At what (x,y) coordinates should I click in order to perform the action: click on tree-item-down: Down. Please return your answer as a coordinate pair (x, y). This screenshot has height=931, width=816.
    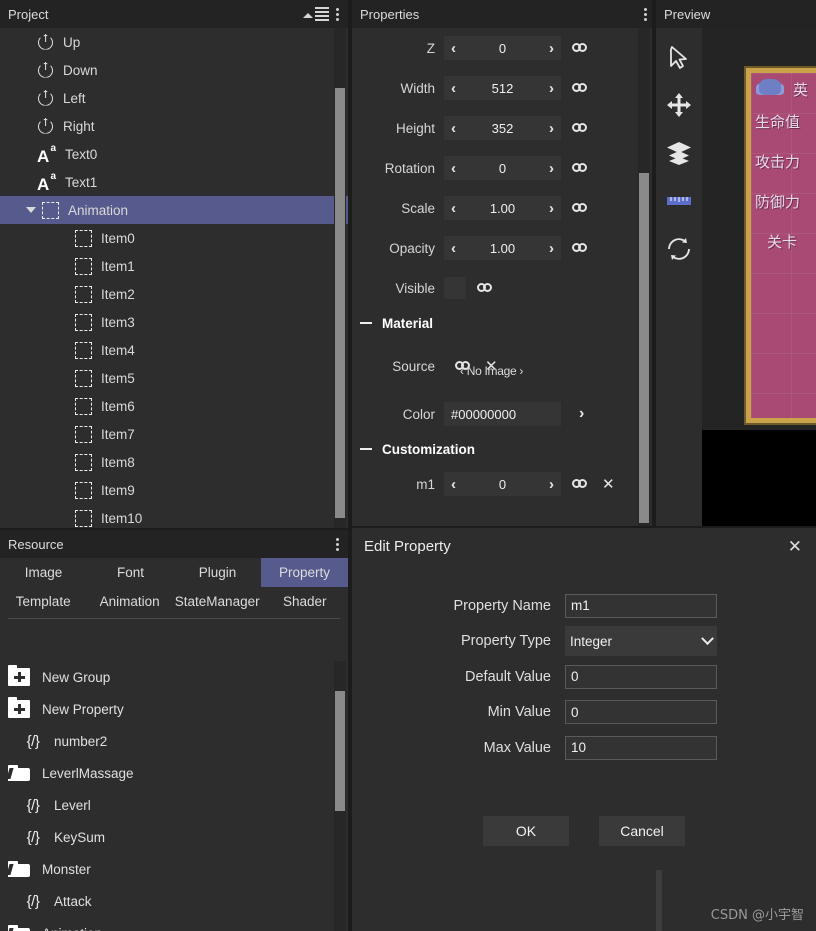
    Looking at the image, I should click on (174, 70).